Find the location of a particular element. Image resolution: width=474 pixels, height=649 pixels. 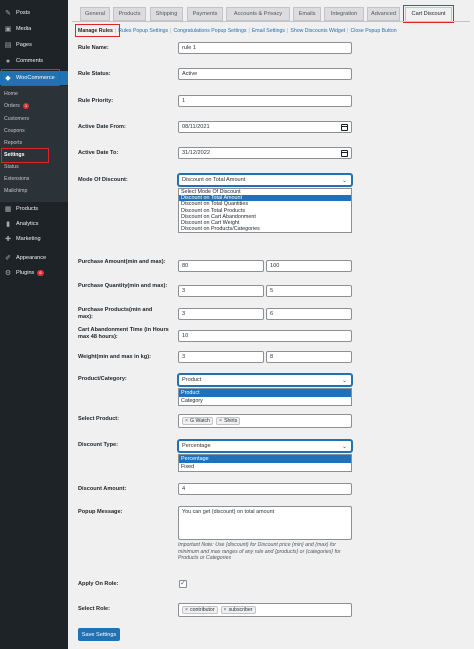

sidebar-item-appearance: ✐ Appearance is located at coordinates (34, 258).